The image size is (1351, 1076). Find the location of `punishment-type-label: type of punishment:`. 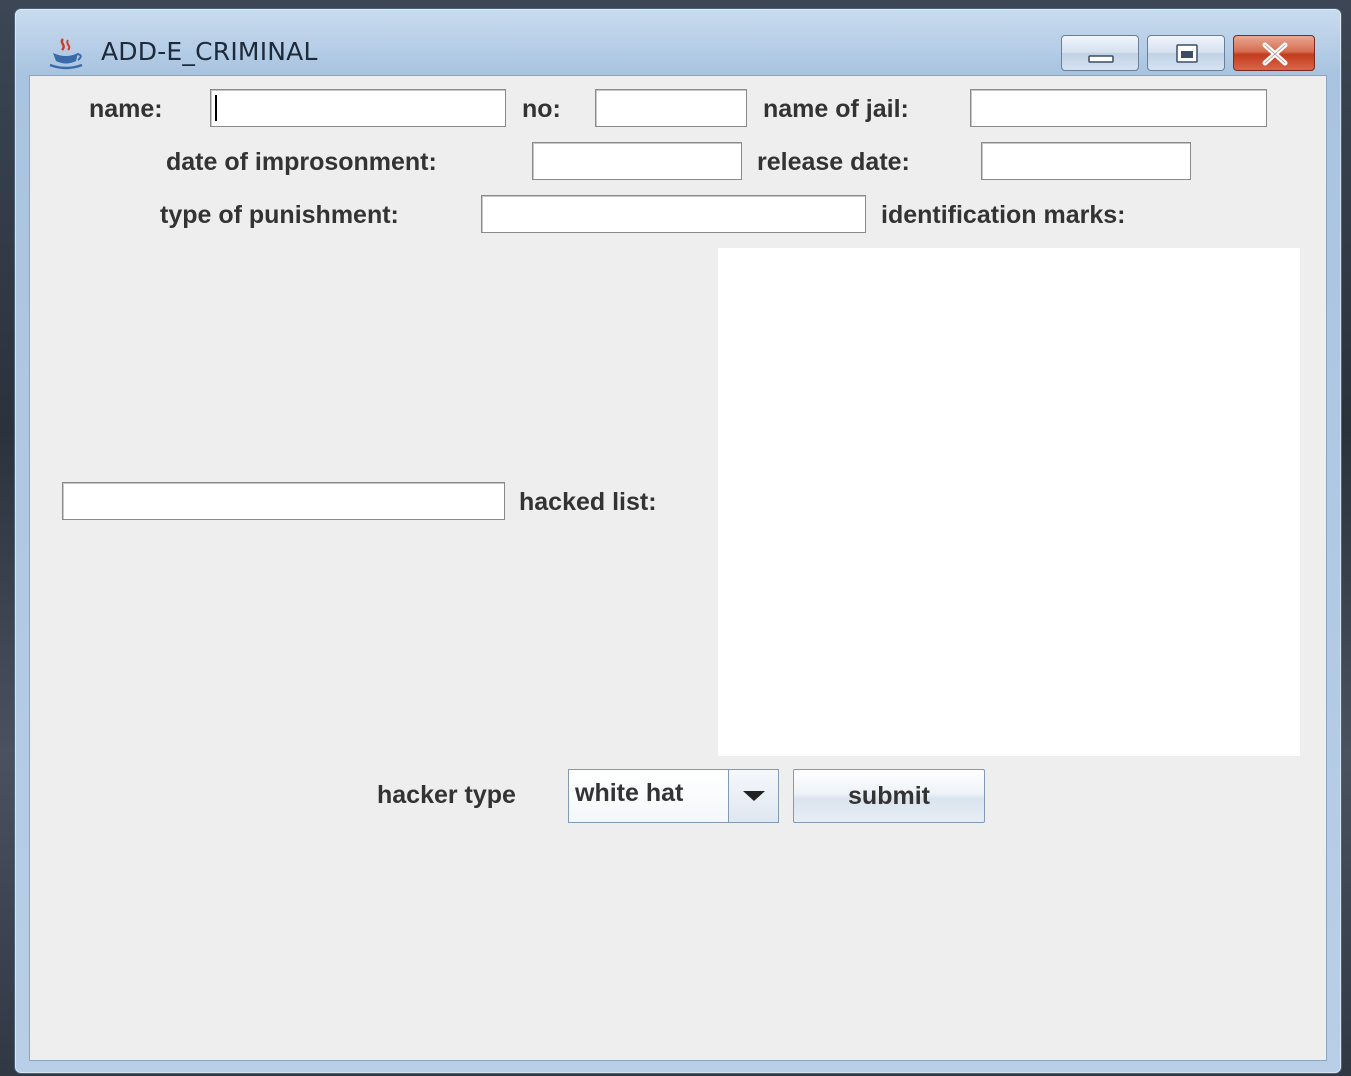

punishment-type-label: type of punishment: is located at coordinates (279, 215).